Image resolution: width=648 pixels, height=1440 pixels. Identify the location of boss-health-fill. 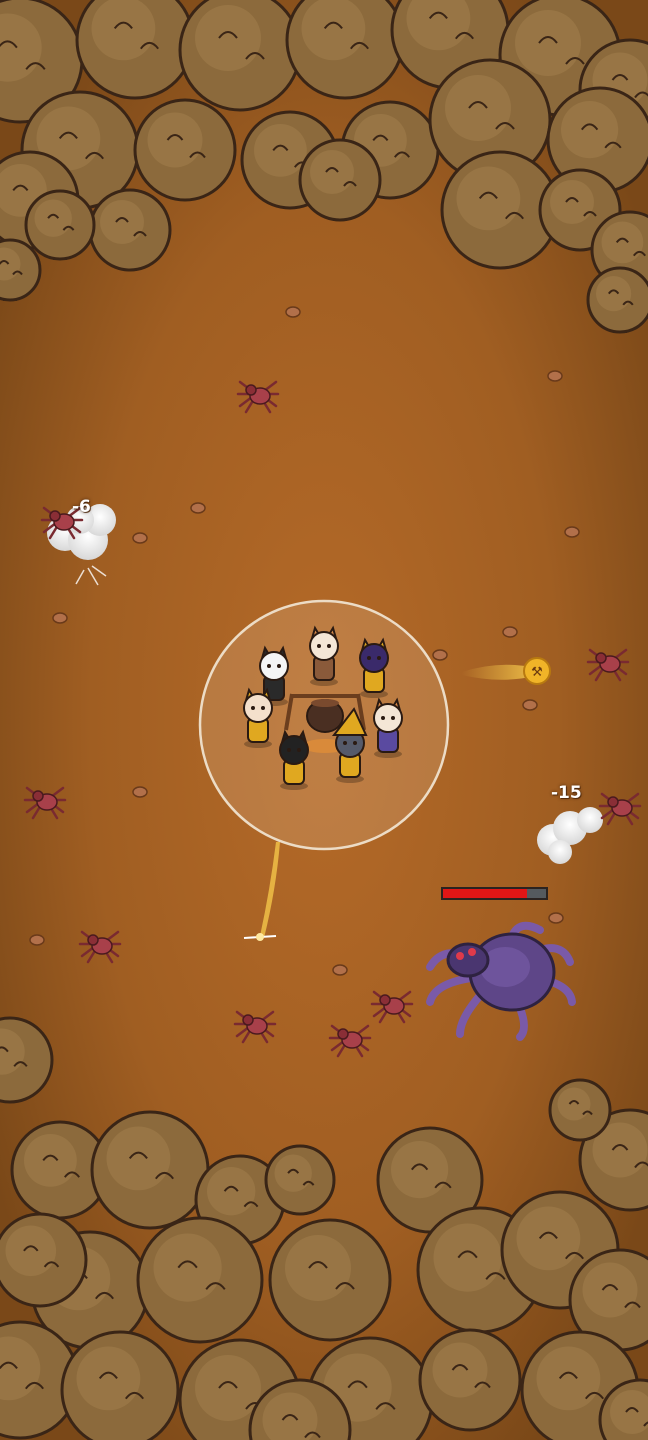
(485, 893).